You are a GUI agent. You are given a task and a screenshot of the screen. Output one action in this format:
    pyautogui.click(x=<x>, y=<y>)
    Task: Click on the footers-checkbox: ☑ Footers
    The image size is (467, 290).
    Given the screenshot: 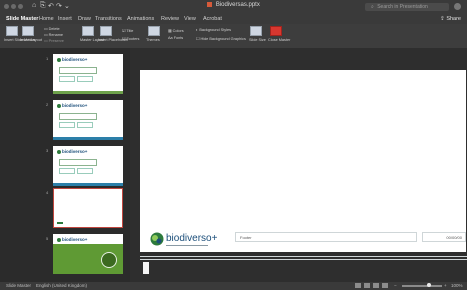 What is the action you would take?
    pyautogui.click(x=130, y=38)
    